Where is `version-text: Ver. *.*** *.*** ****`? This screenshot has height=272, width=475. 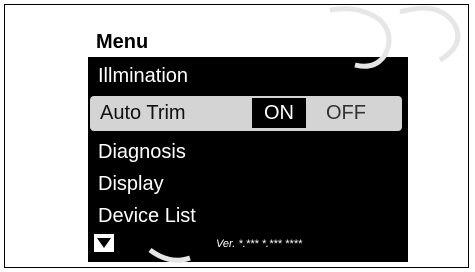
version-text: Ver. *.*** *.*** **** is located at coordinates (259, 244).